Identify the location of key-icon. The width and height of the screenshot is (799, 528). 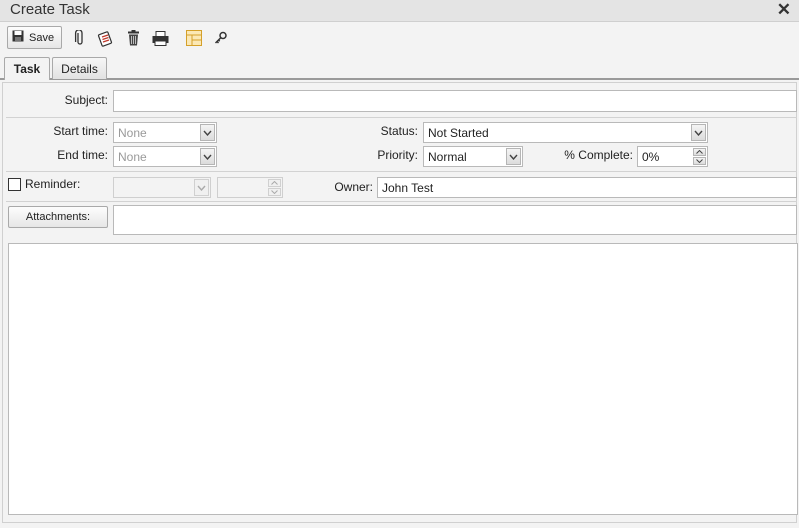
(221, 38).